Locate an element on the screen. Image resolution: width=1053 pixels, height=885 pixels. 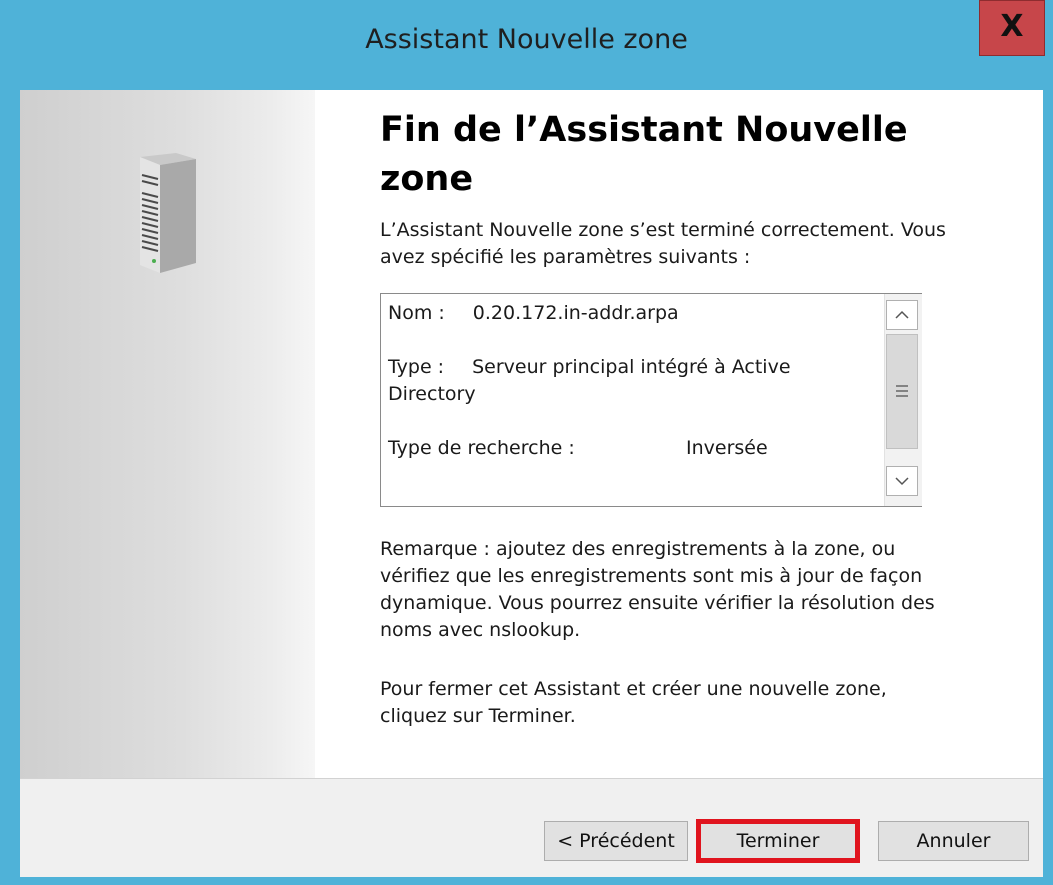
name-value: 0.20.172.in-addr.arpa is located at coordinates (575, 313).